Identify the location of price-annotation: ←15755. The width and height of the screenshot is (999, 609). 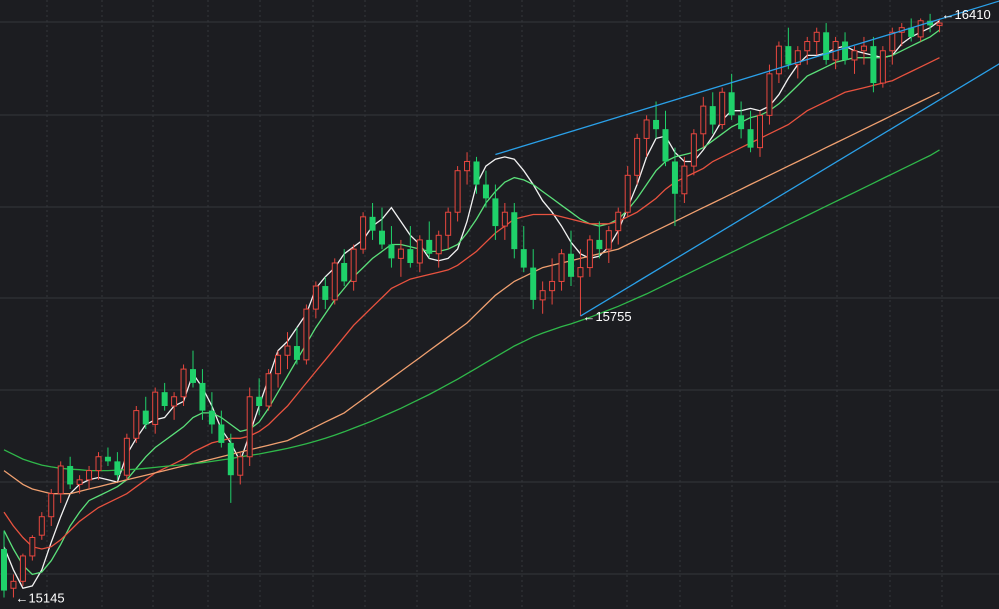
(606, 316).